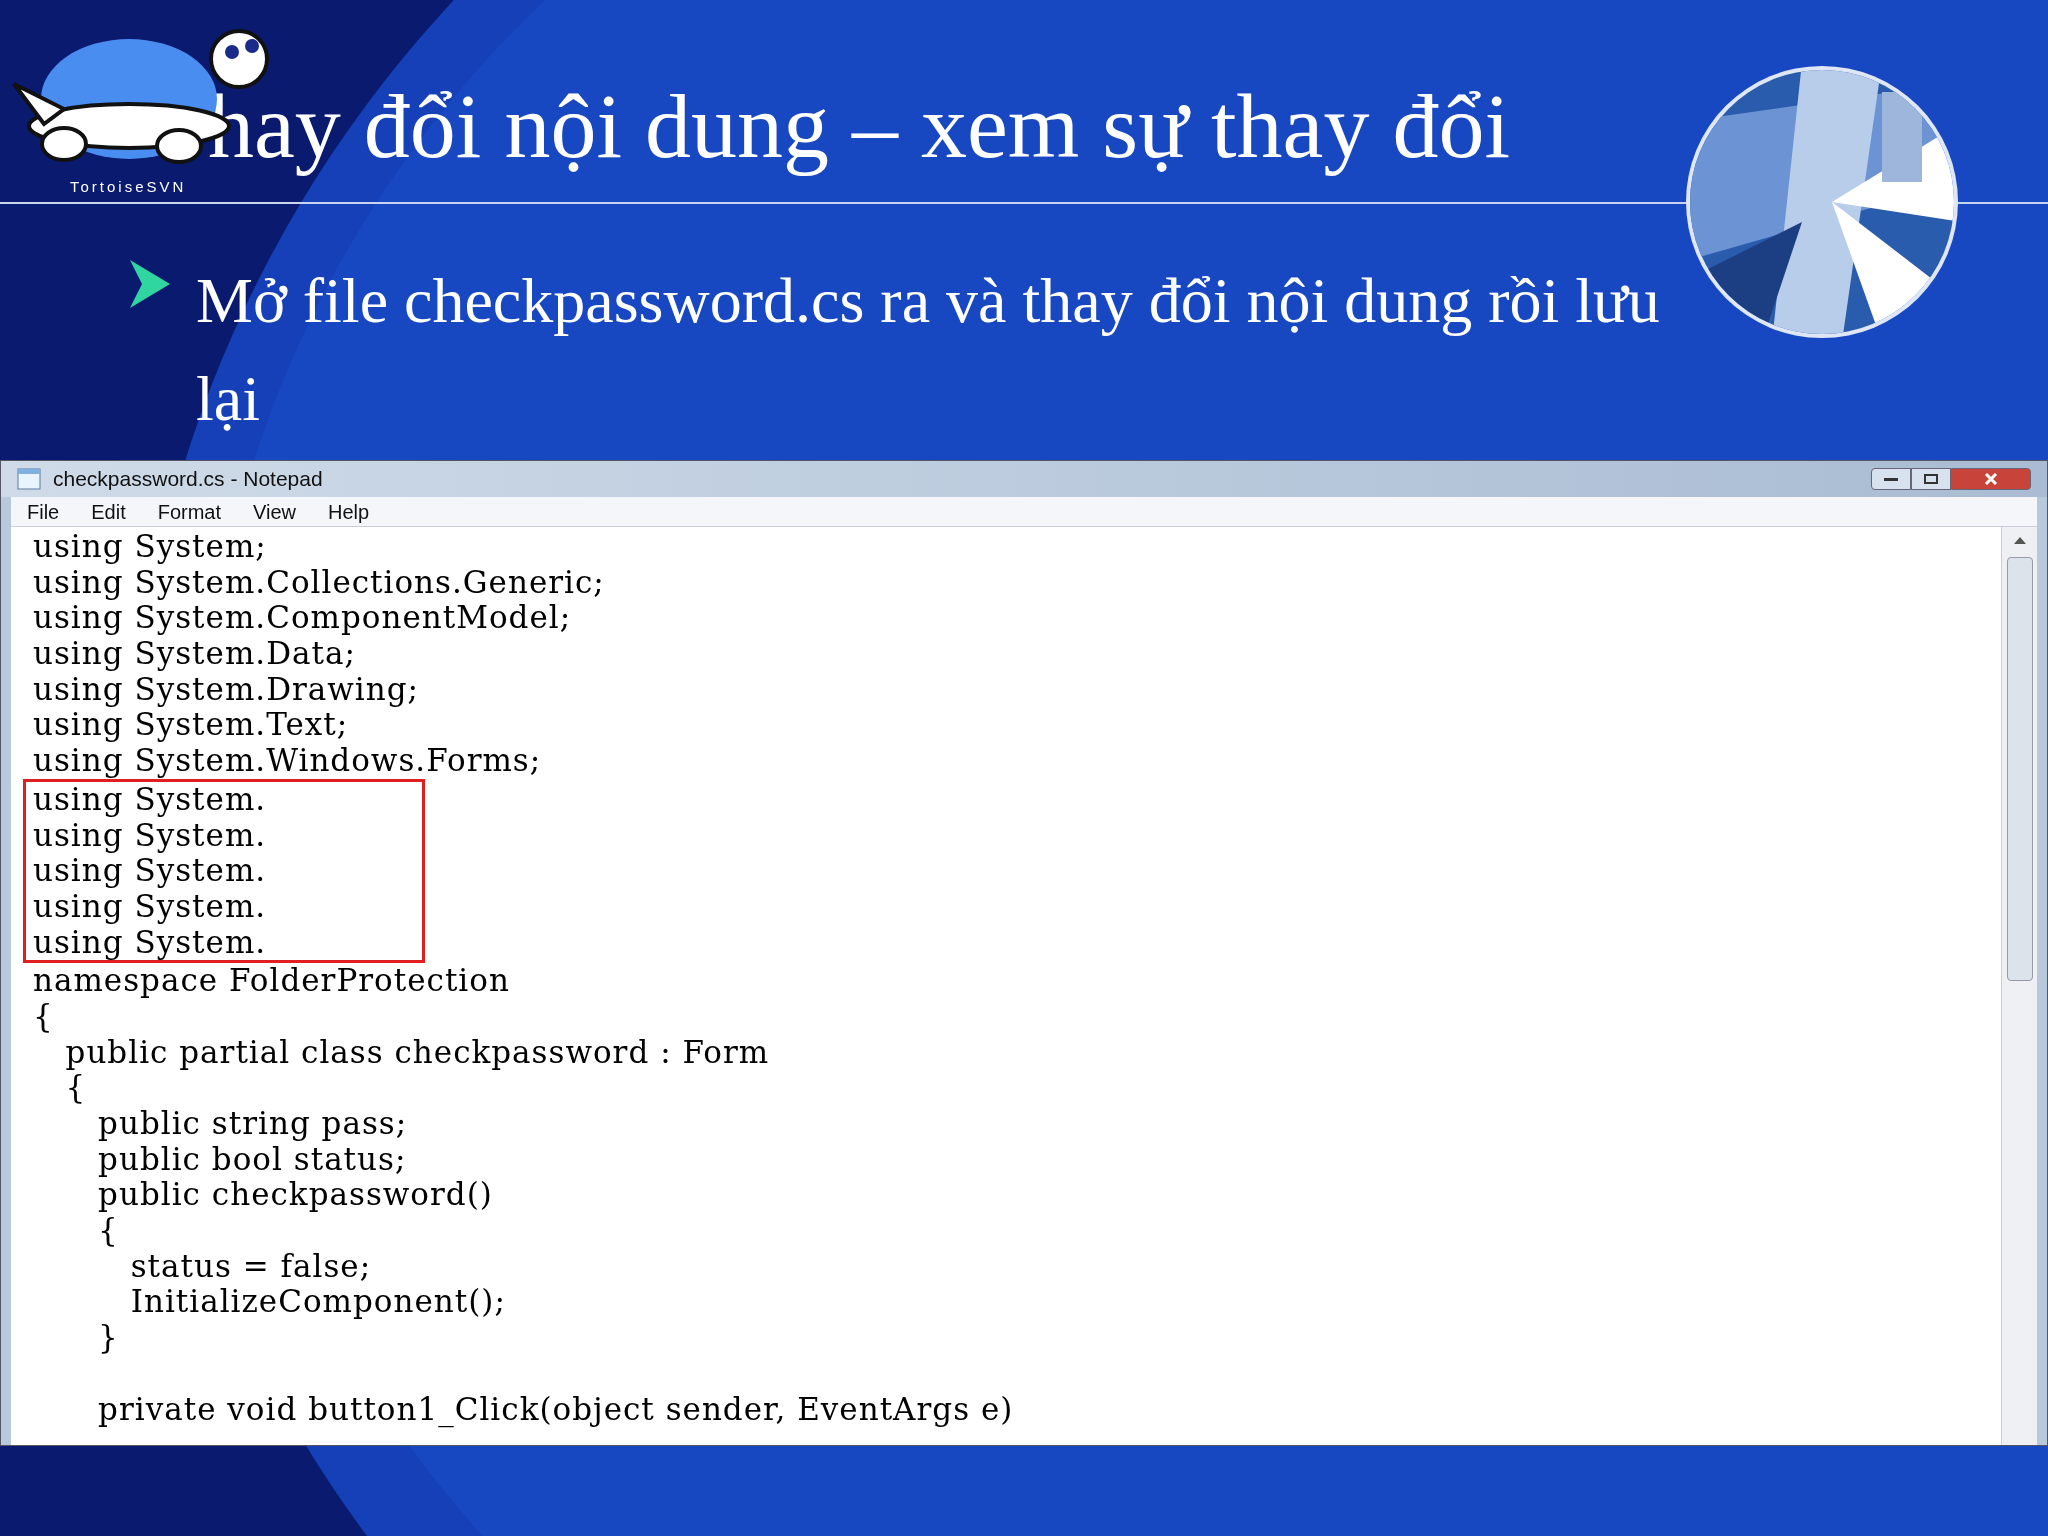 The width and height of the screenshot is (2048, 1536). Describe the element at coordinates (349, 511) in the screenshot. I see `menu-item: Help` at that location.